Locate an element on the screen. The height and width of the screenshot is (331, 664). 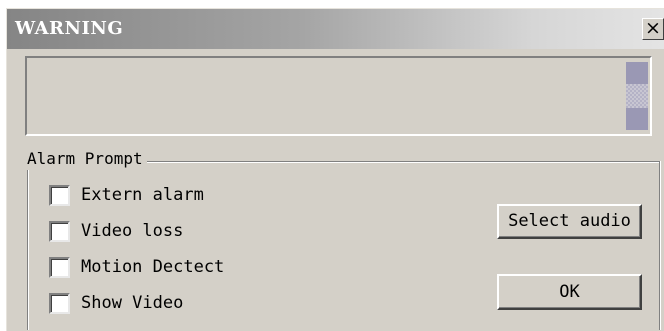
video-loss-checkbox is located at coordinates (59, 231).